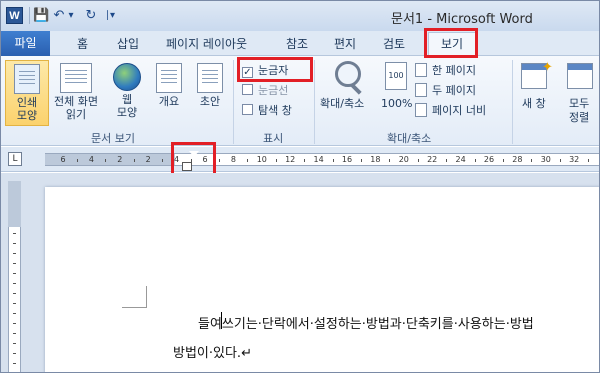  I want to click on group-label-document-views: 문서 보기, so click(113, 138).